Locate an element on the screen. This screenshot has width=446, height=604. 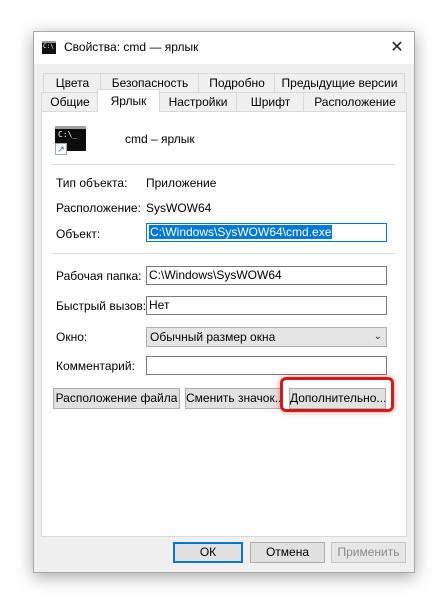
workdir-label: Рабочая папка: is located at coordinates (99, 276).